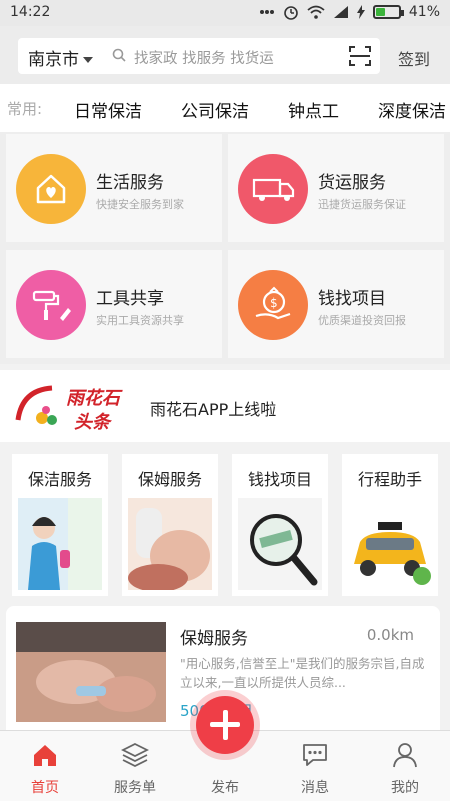 Image resolution: width=450 pixels, height=801 pixels. I want to click on service-tile-trip-assistant: 行程助手, so click(390, 525).